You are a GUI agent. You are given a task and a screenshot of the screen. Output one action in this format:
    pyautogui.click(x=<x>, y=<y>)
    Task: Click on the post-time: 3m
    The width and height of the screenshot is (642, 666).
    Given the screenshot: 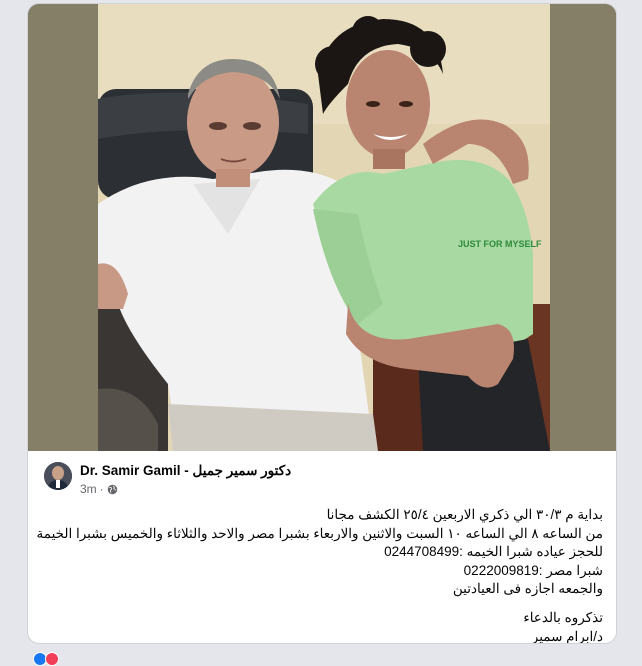 What is the action you would take?
    pyautogui.click(x=88, y=489)
    